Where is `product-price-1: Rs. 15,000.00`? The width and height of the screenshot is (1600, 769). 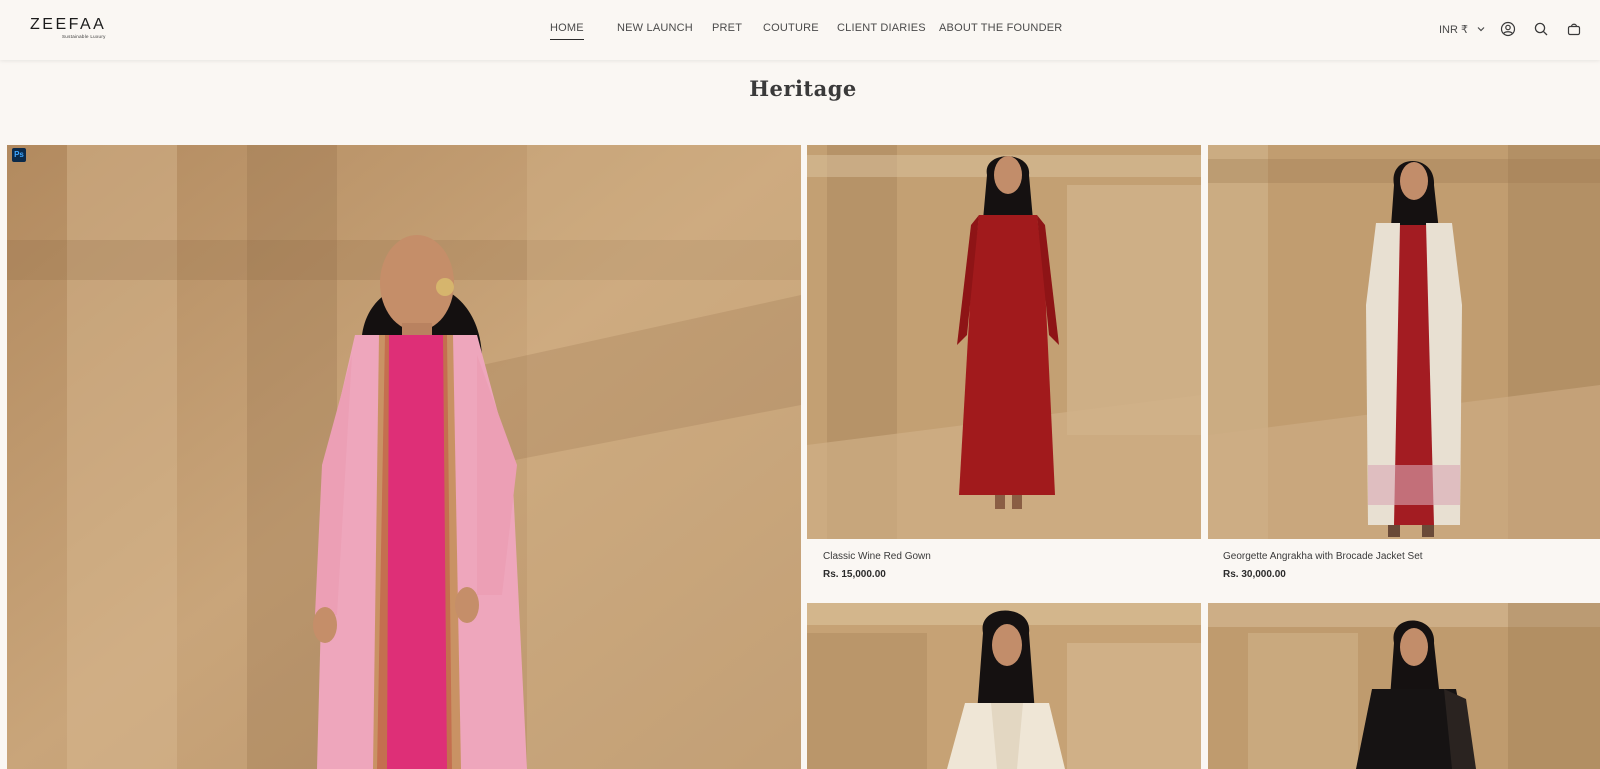 product-price-1: Rs. 15,000.00 is located at coordinates (854, 574).